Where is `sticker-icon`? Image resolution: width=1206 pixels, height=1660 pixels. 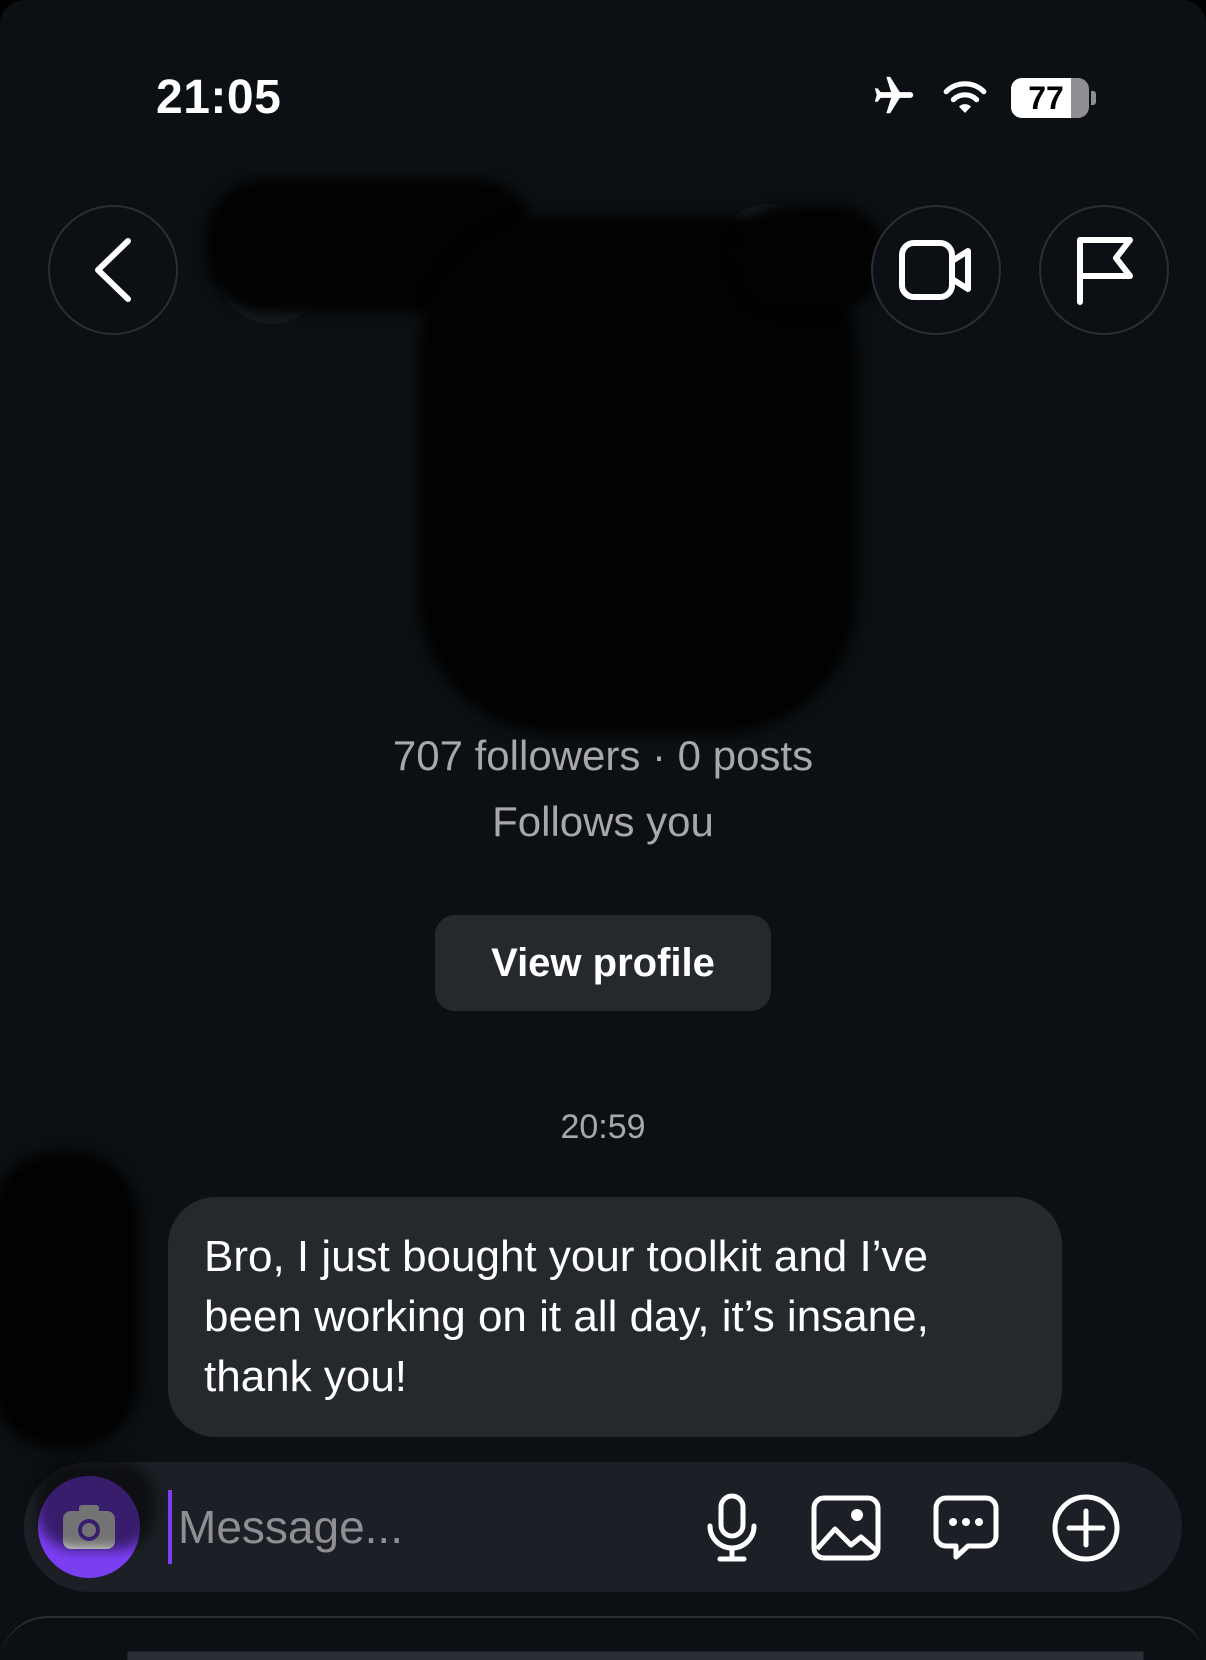
sticker-icon is located at coordinates (966, 1527).